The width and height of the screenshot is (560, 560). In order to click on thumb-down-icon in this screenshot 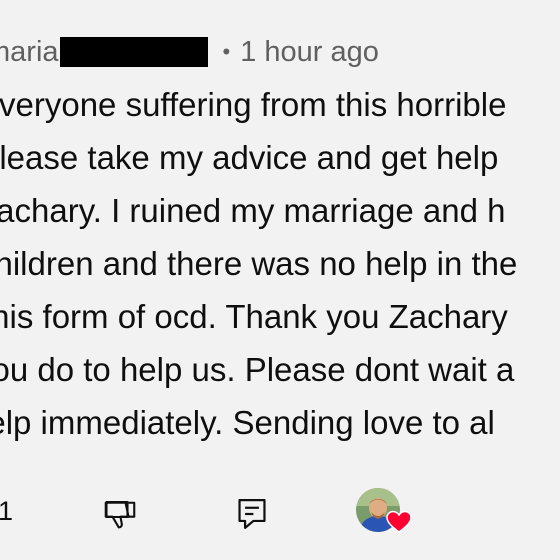, I will do `click(120, 514)`.